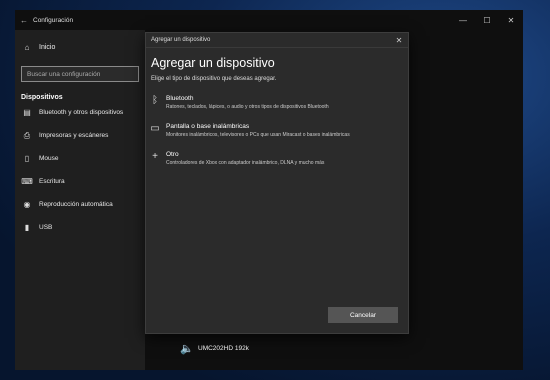  I want to click on sidebar-item-autoplay: ◉ Reproducción automática, so click(80, 204).